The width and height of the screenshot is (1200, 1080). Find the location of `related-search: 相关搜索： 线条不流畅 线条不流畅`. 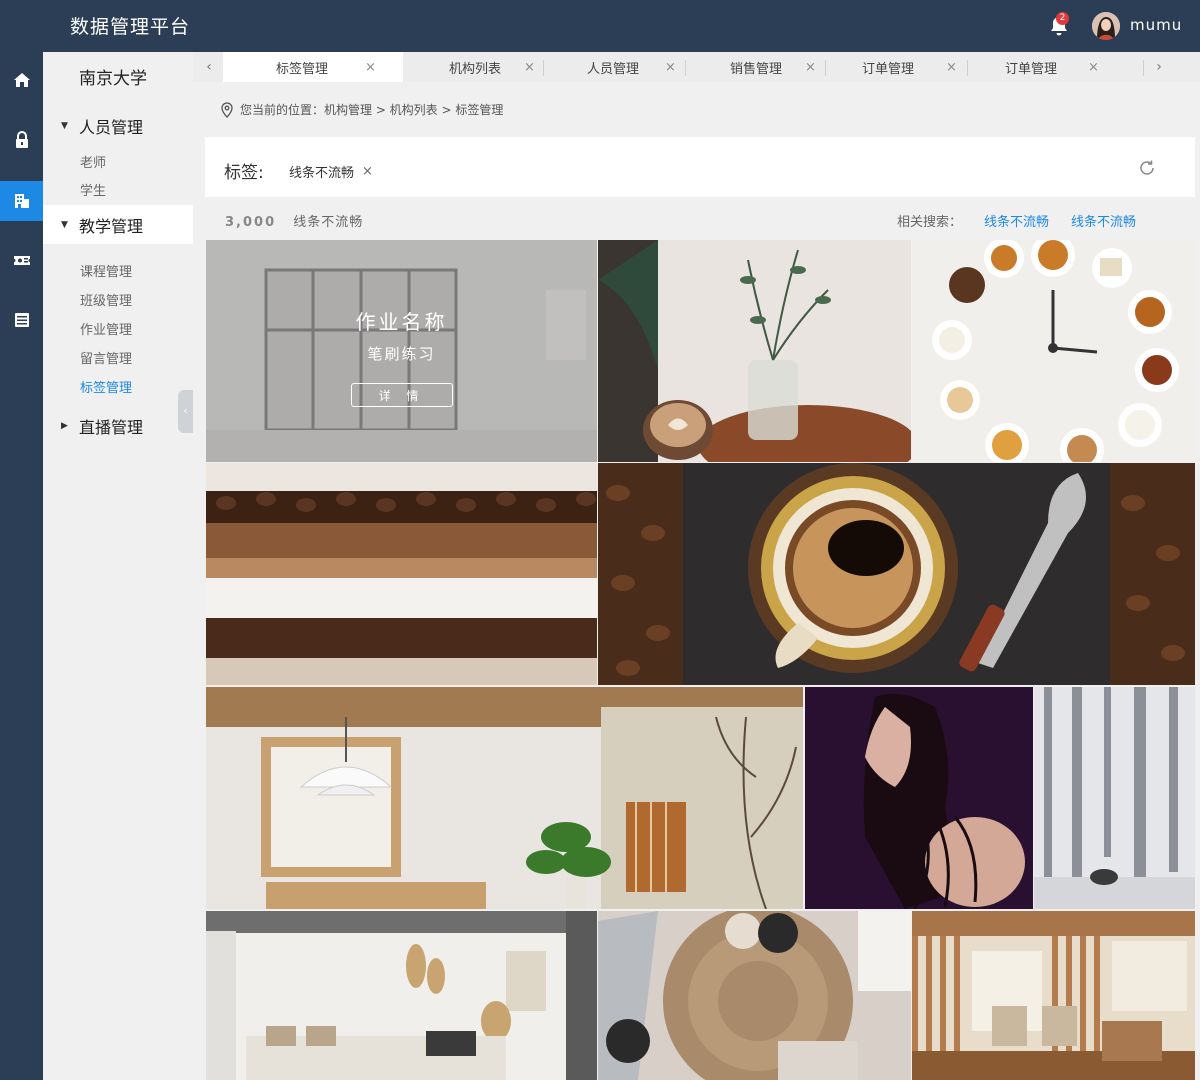

related-search: 相关搜索： 线条不流畅 线条不流畅 is located at coordinates (1016, 220).